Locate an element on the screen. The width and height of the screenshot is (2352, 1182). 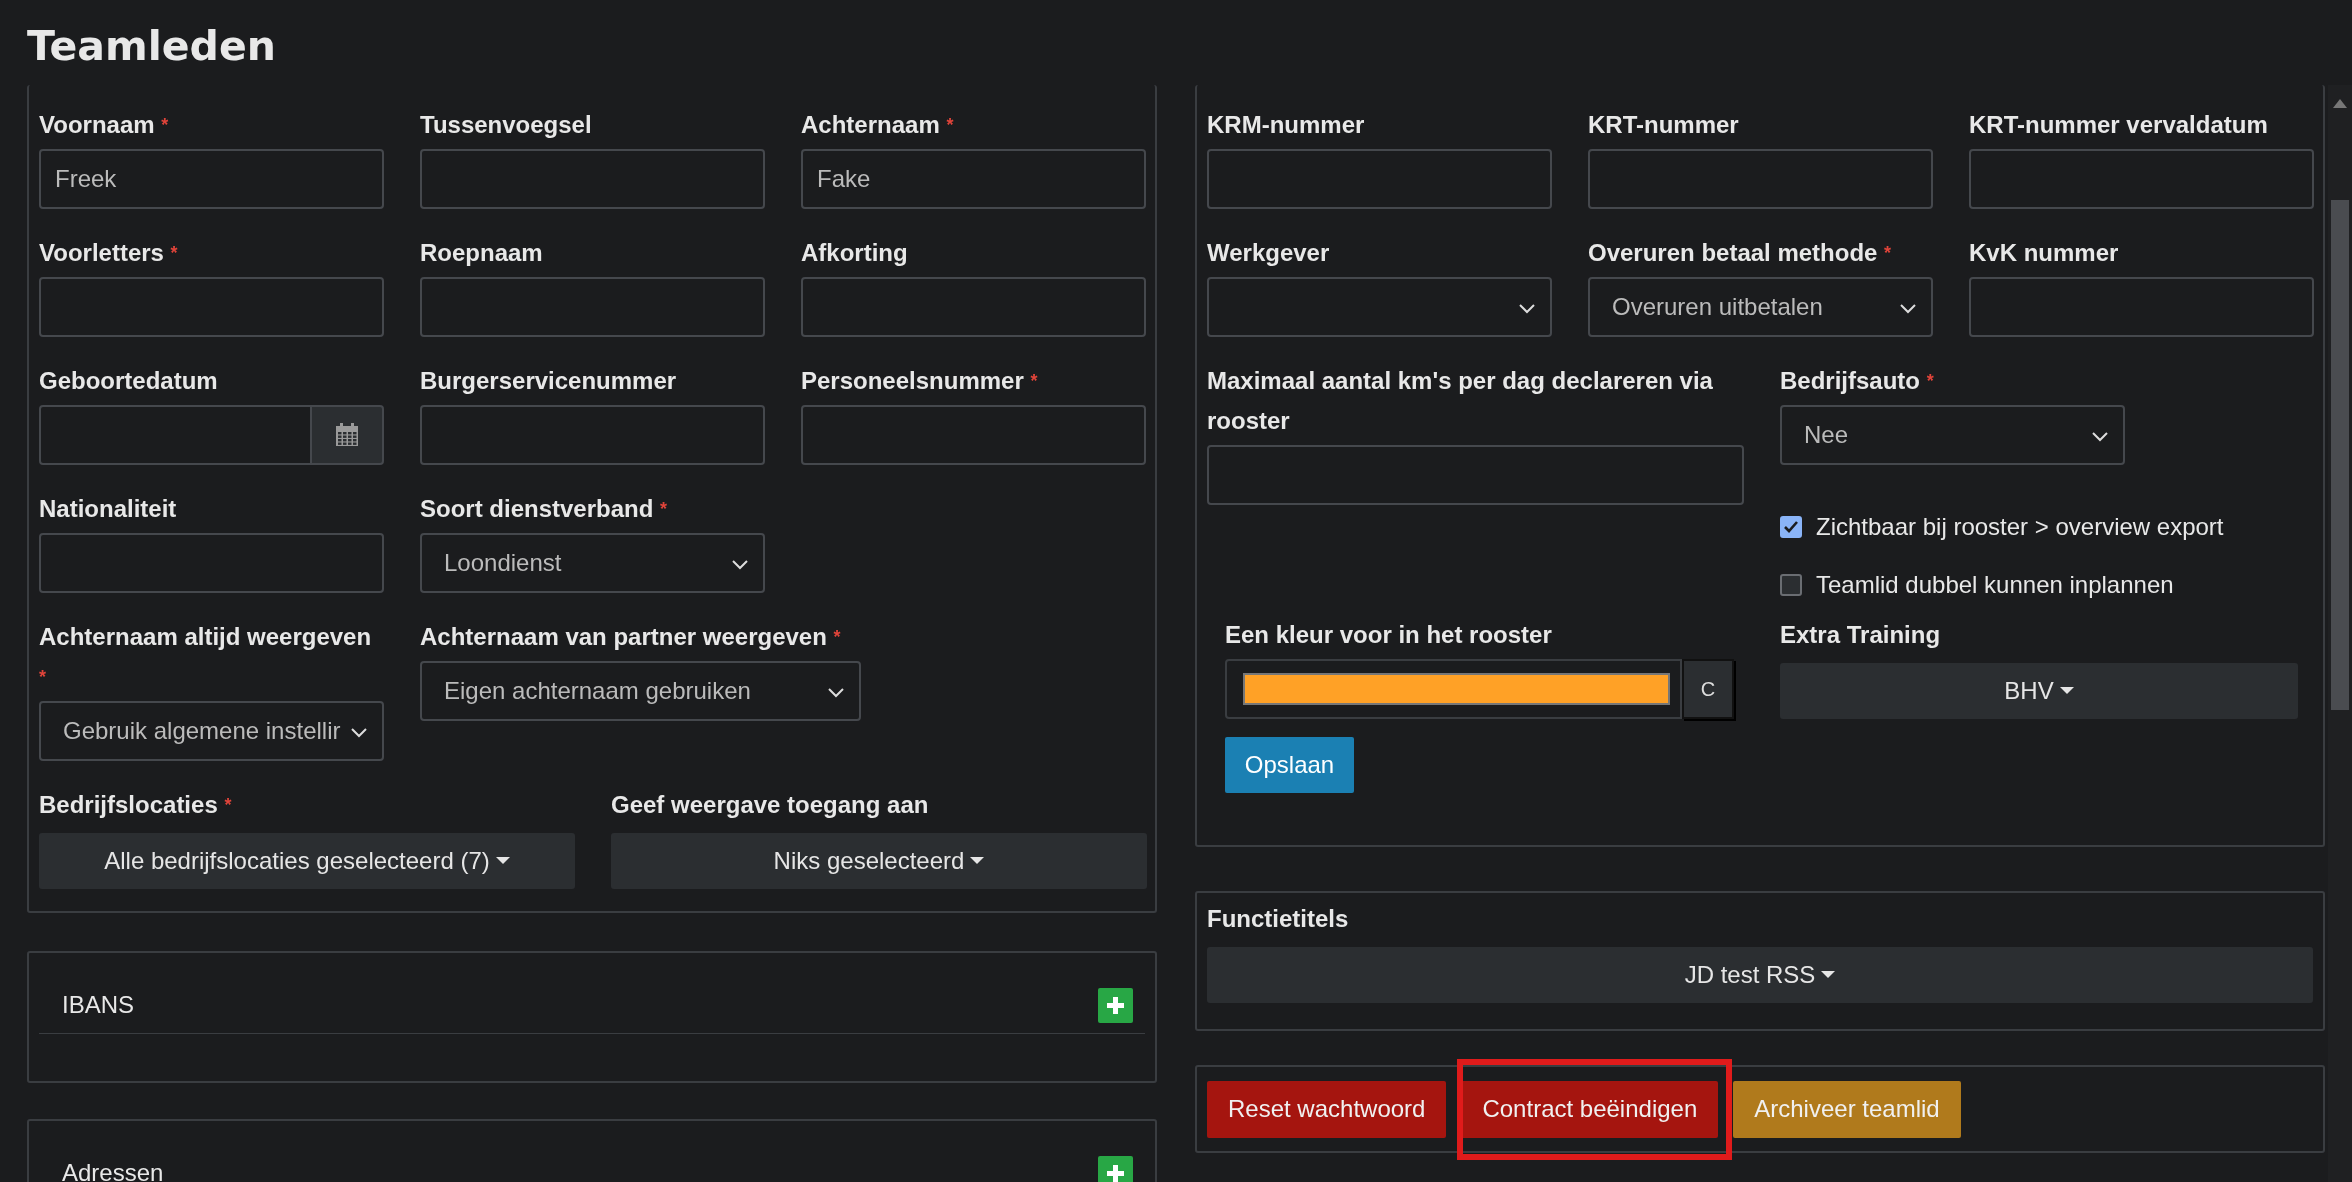
field-label: Tussenvoegsel is located at coordinates (506, 124).